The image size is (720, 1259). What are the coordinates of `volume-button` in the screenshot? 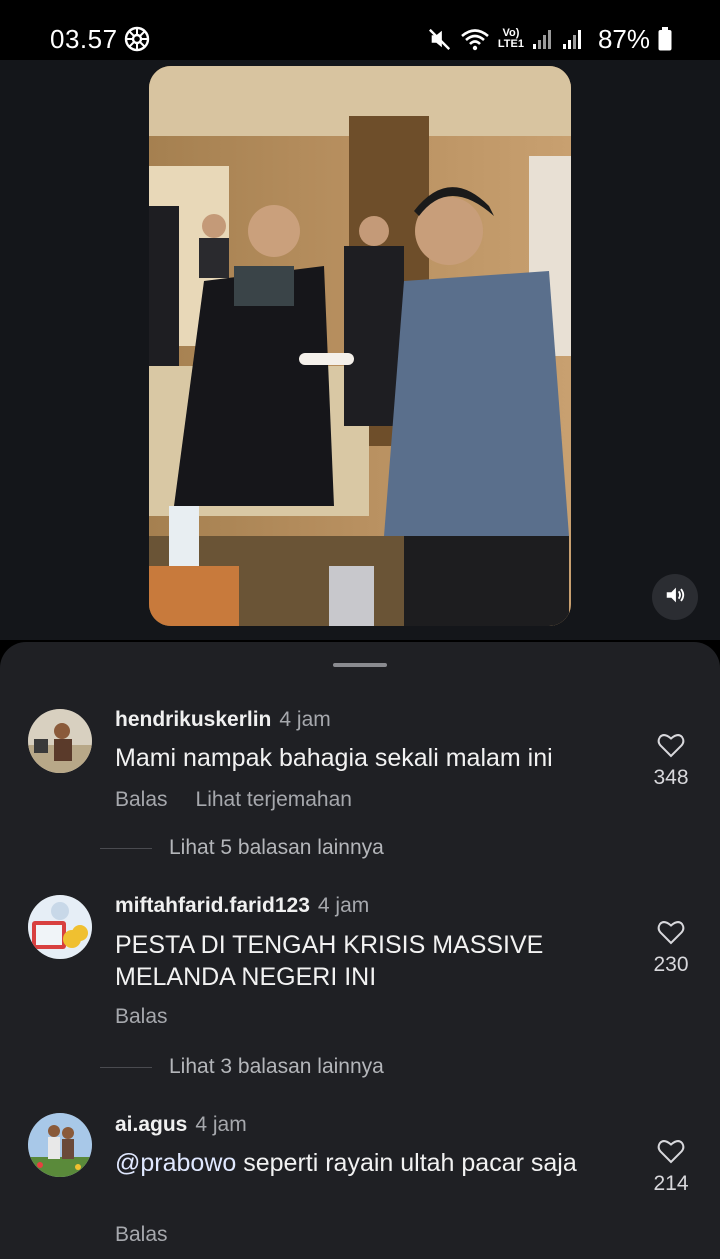 It's located at (675, 597).